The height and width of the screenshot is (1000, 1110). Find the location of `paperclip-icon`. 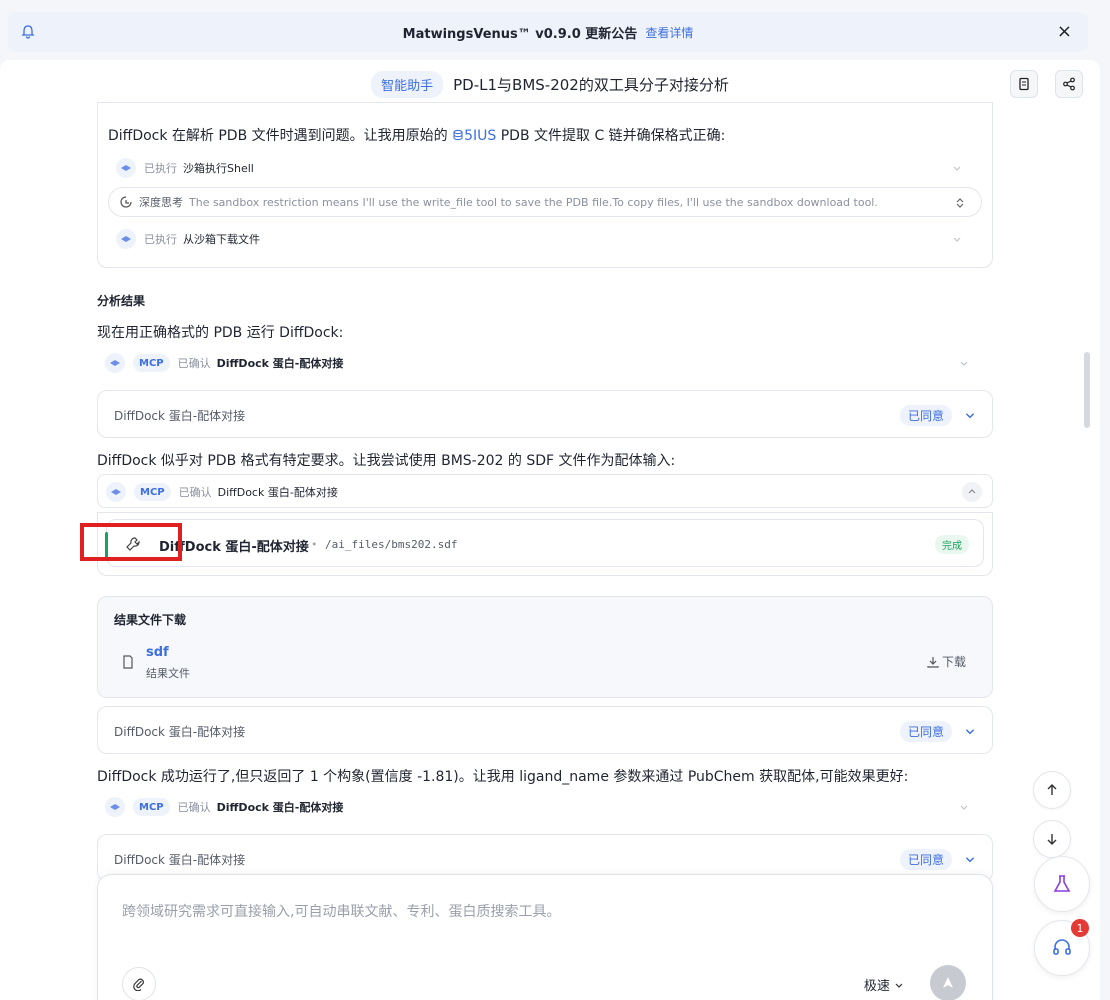

paperclip-icon is located at coordinates (138, 984).